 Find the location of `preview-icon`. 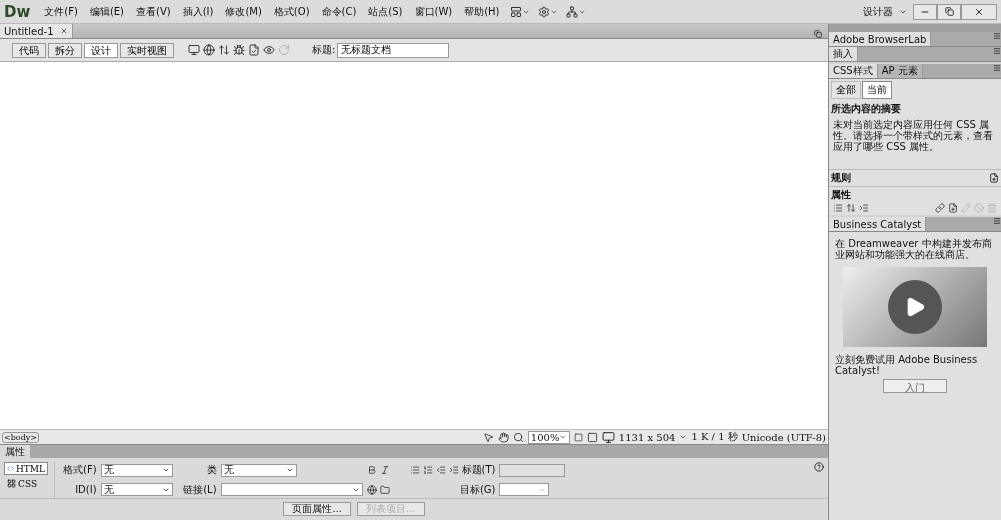

preview-icon is located at coordinates (269, 50).